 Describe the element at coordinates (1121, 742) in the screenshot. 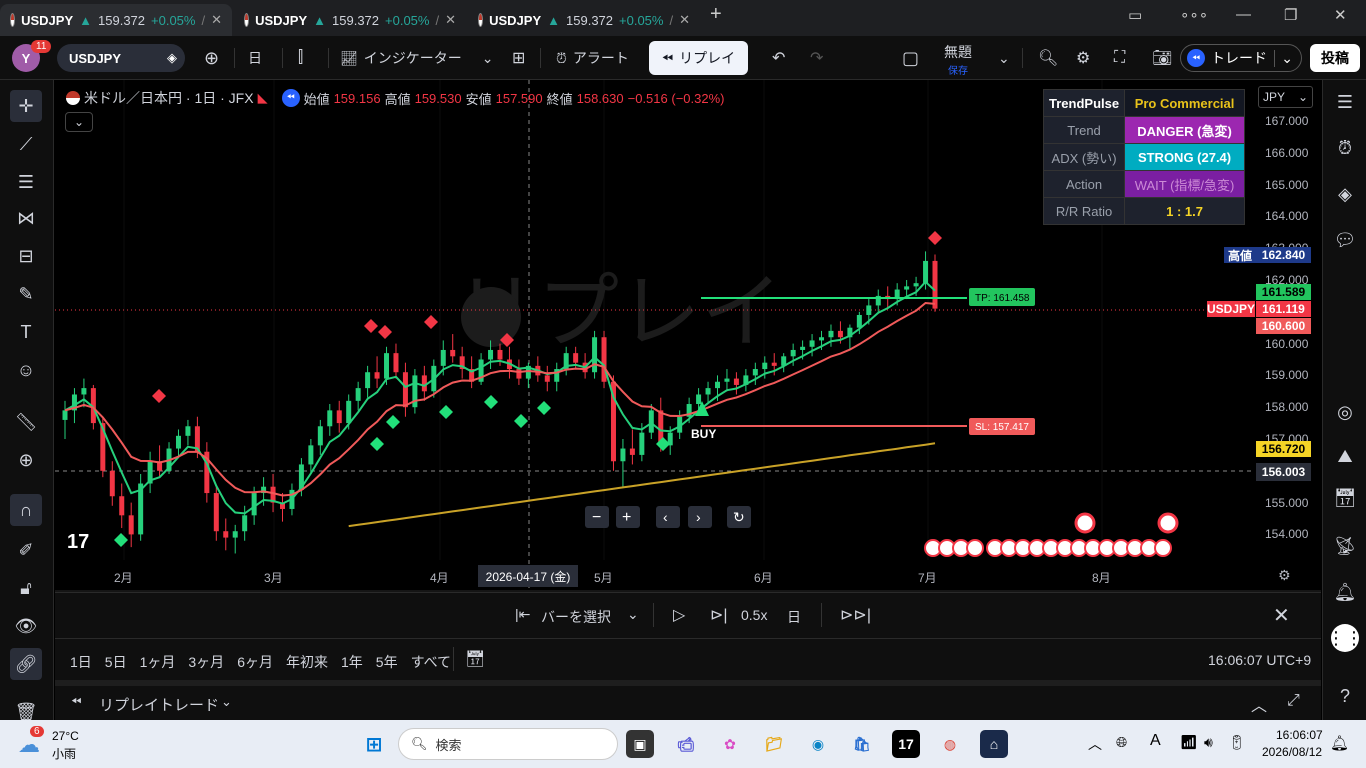

I see `network-status-icon: 🌐︎` at that location.